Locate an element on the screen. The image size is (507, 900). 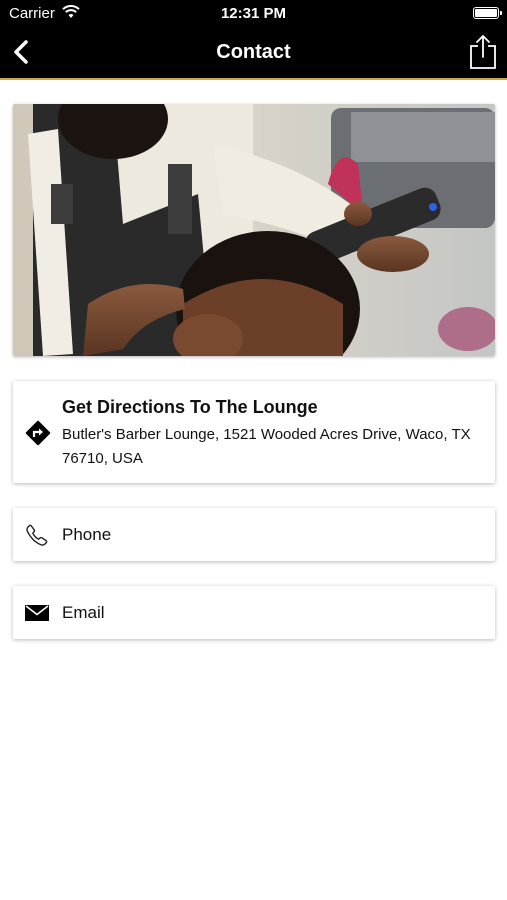
email-label: Email is located at coordinates (83, 612).